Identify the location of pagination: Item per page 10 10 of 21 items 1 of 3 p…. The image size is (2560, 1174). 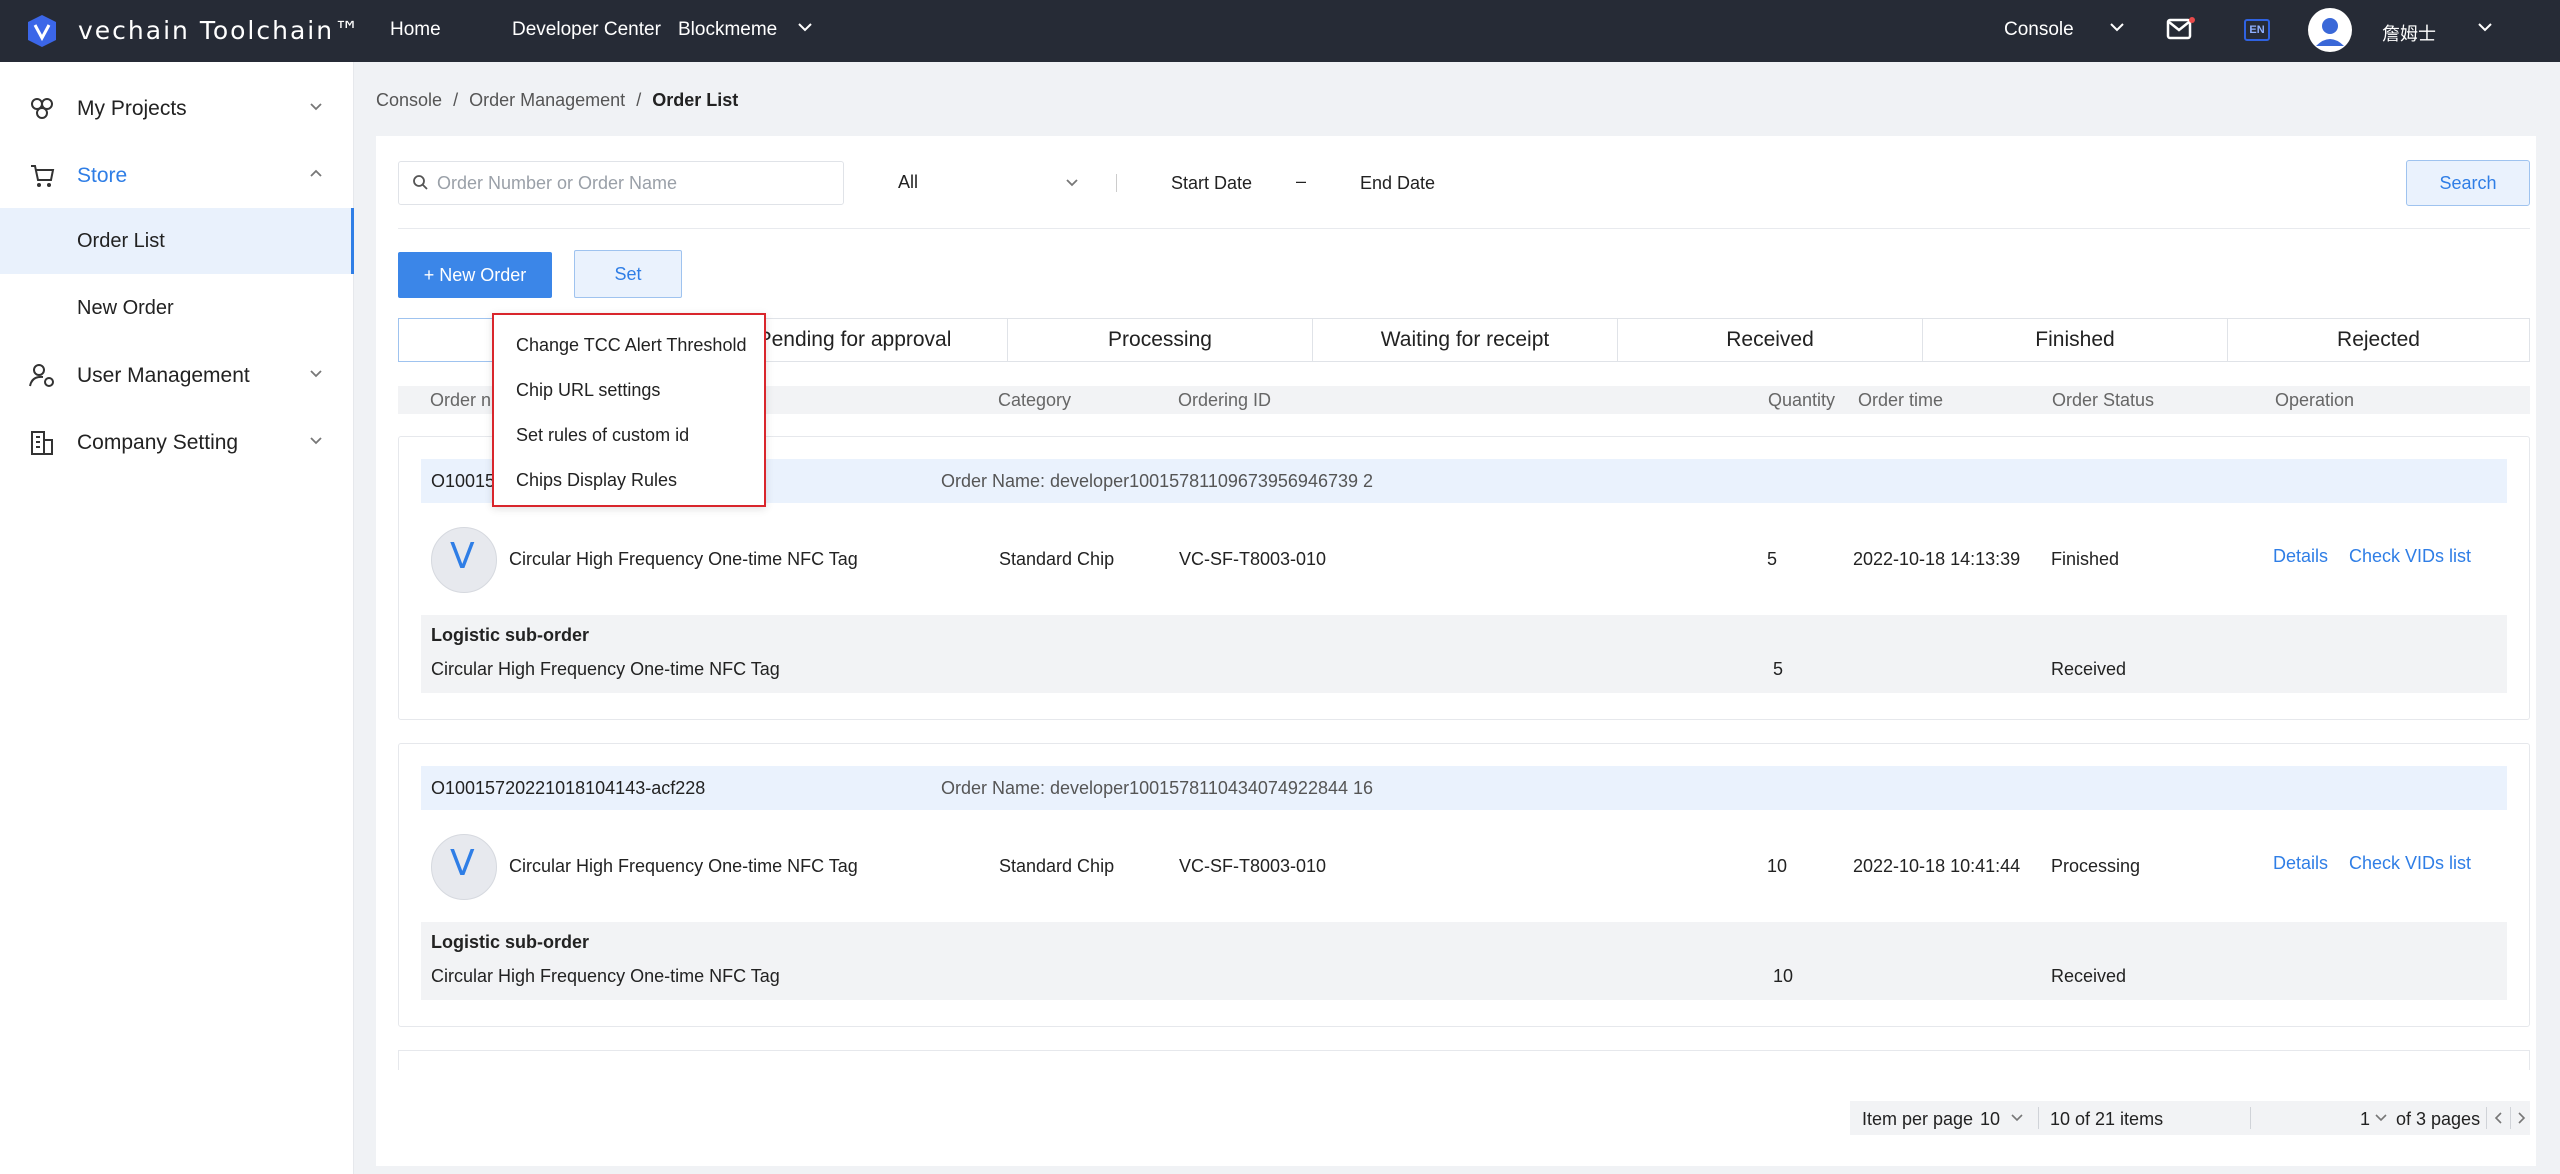
(2190, 1118).